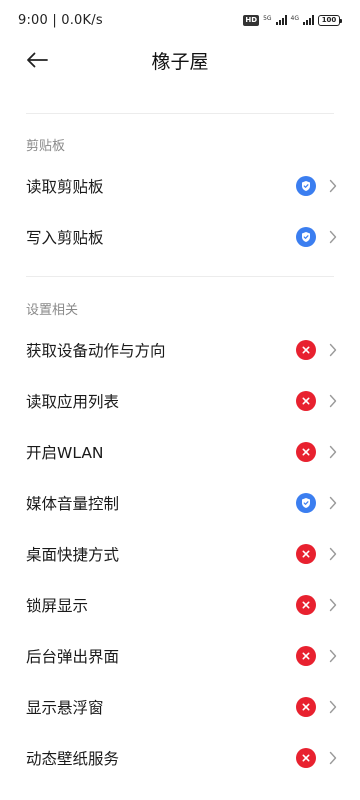 This screenshot has width=360, height=800. What do you see at coordinates (73, 401) in the screenshot?
I see `permission-label: 读取应用列表` at bounding box center [73, 401].